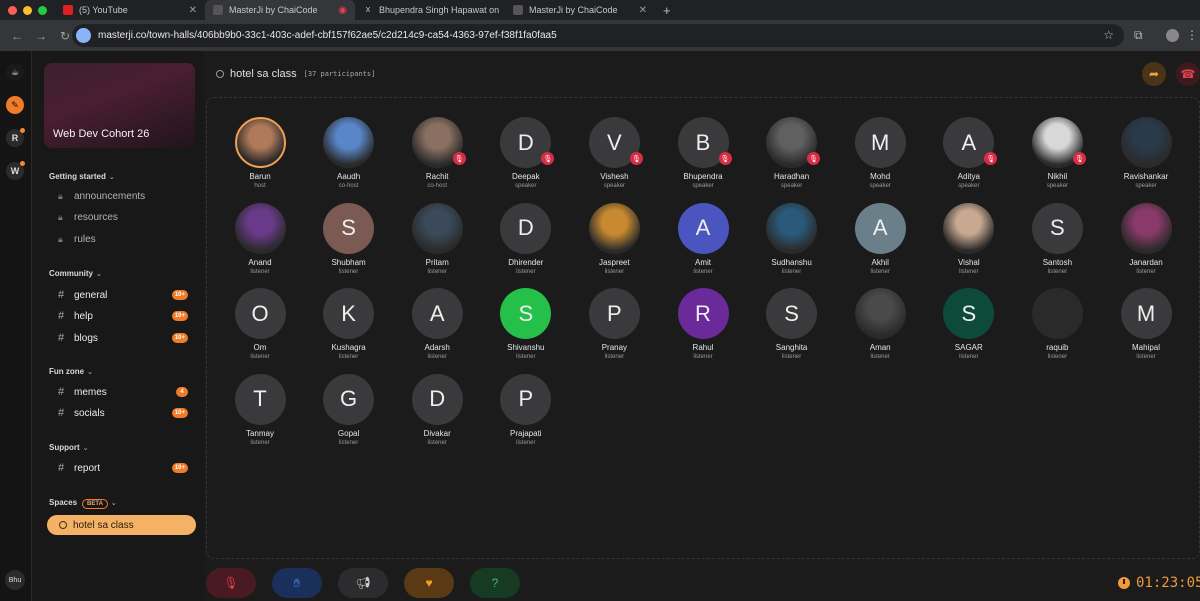 The width and height of the screenshot is (1200, 601). I want to click on minimize-window-button, so click(27, 10).